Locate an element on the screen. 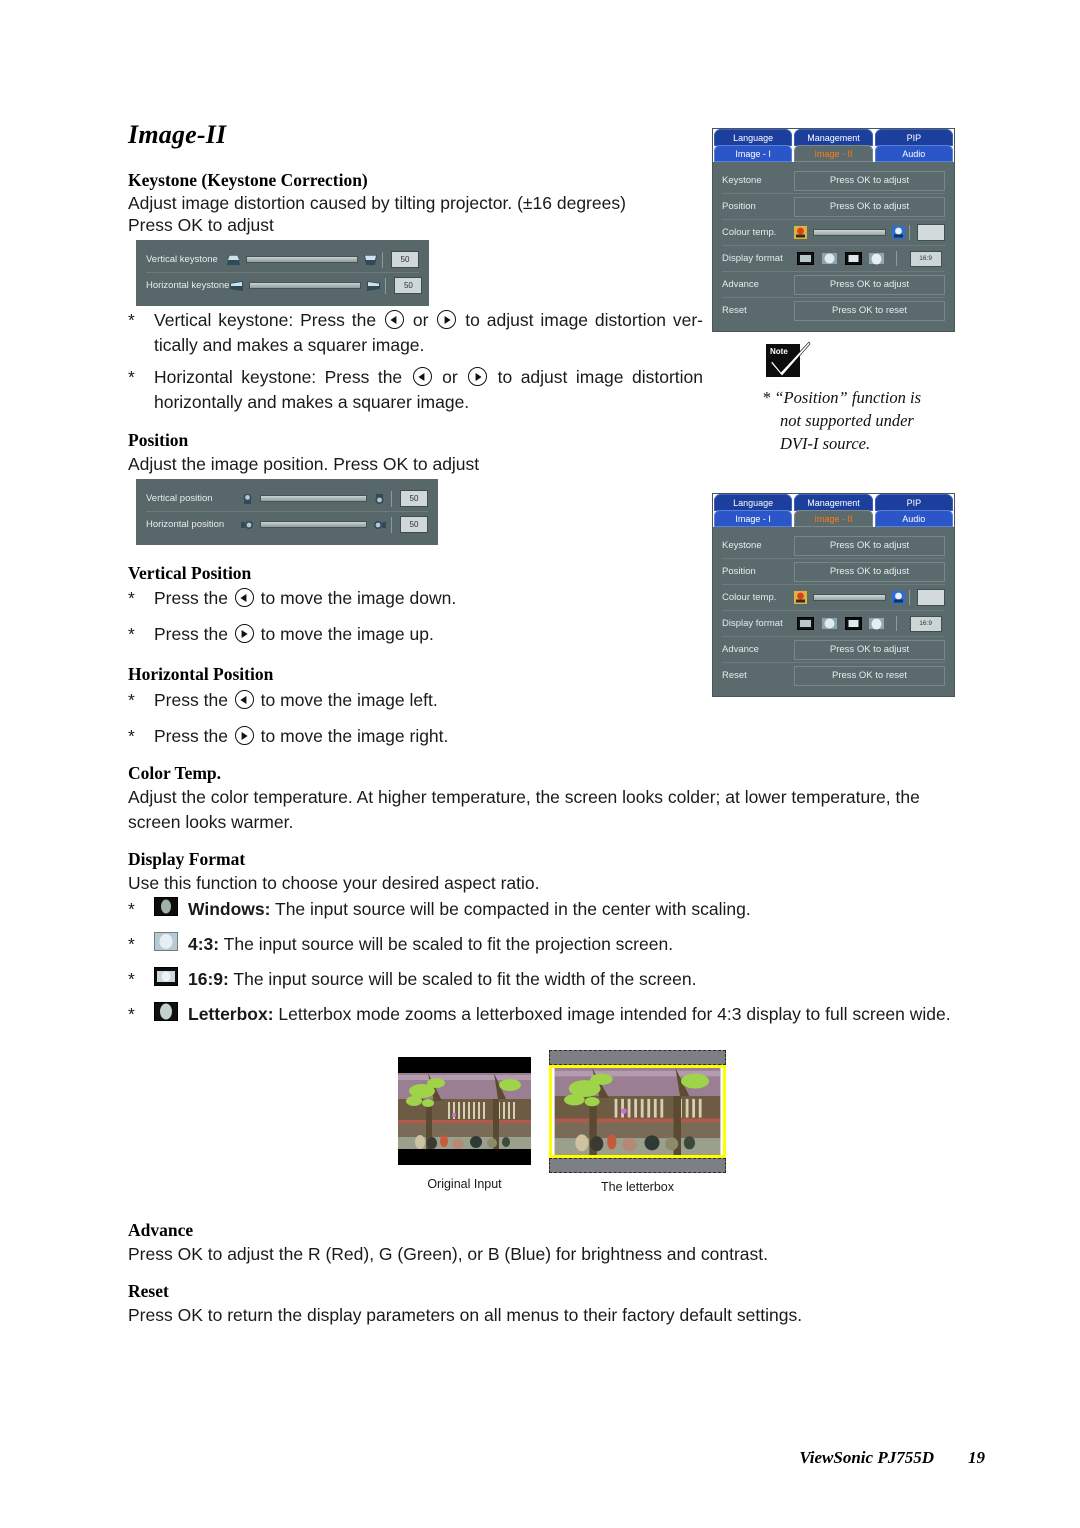 Image resolution: width=1080 pixels, height=1528 pixels. vertical-keystone-value: 50 is located at coordinates (405, 259).